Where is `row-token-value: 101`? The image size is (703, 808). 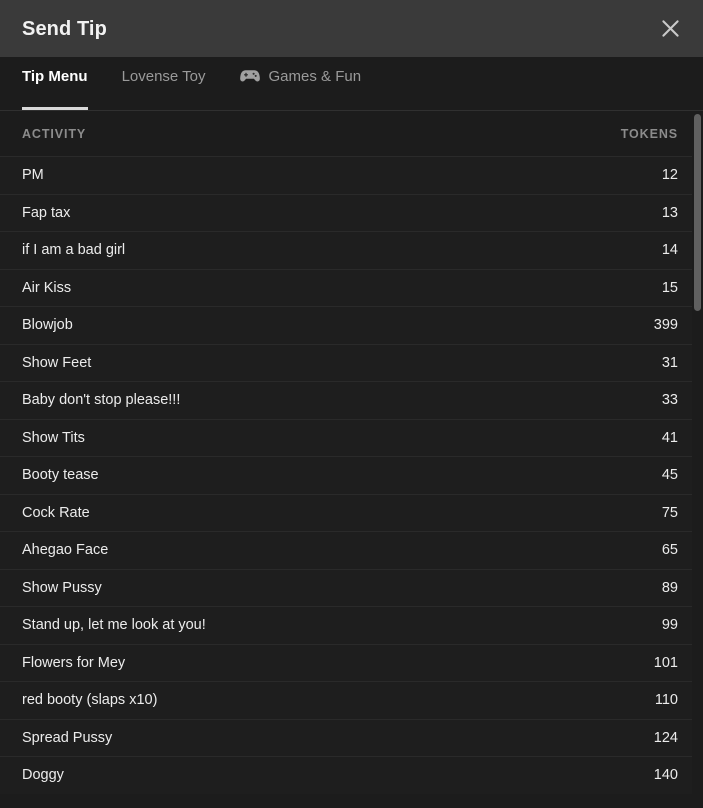 row-token-value: 101 is located at coordinates (665, 662).